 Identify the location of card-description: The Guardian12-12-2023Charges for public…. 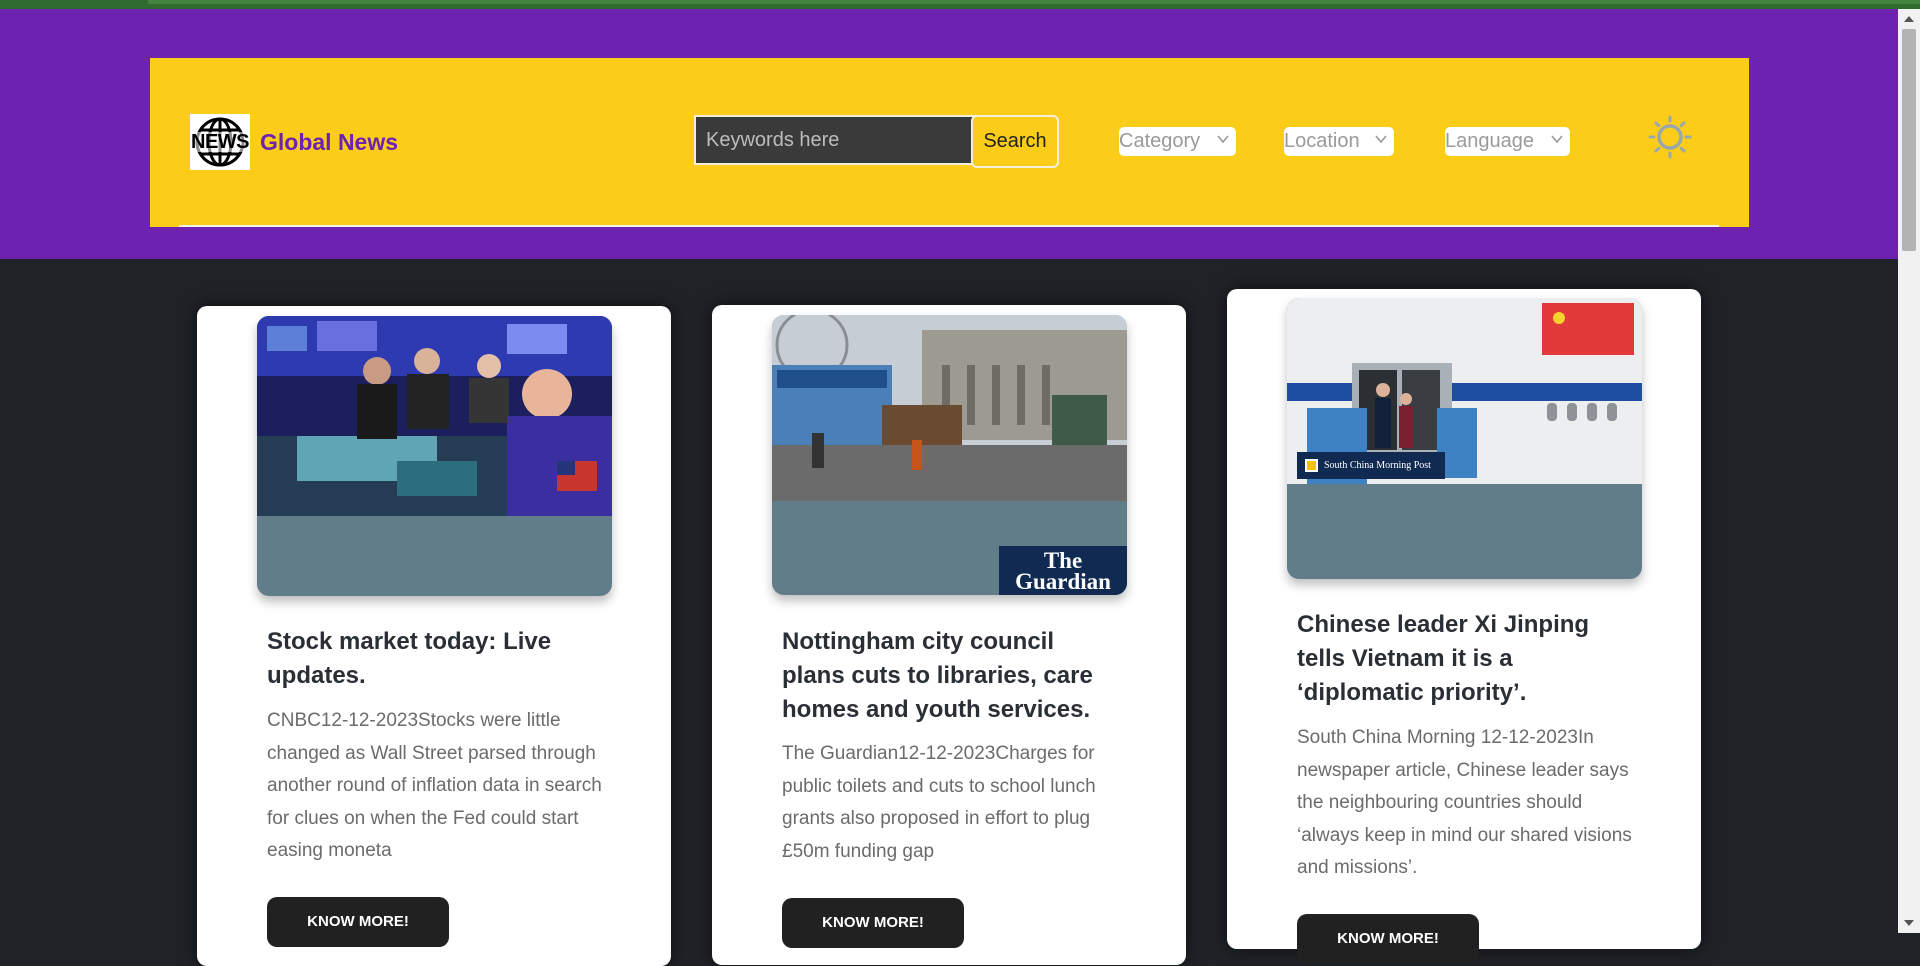
(939, 802).